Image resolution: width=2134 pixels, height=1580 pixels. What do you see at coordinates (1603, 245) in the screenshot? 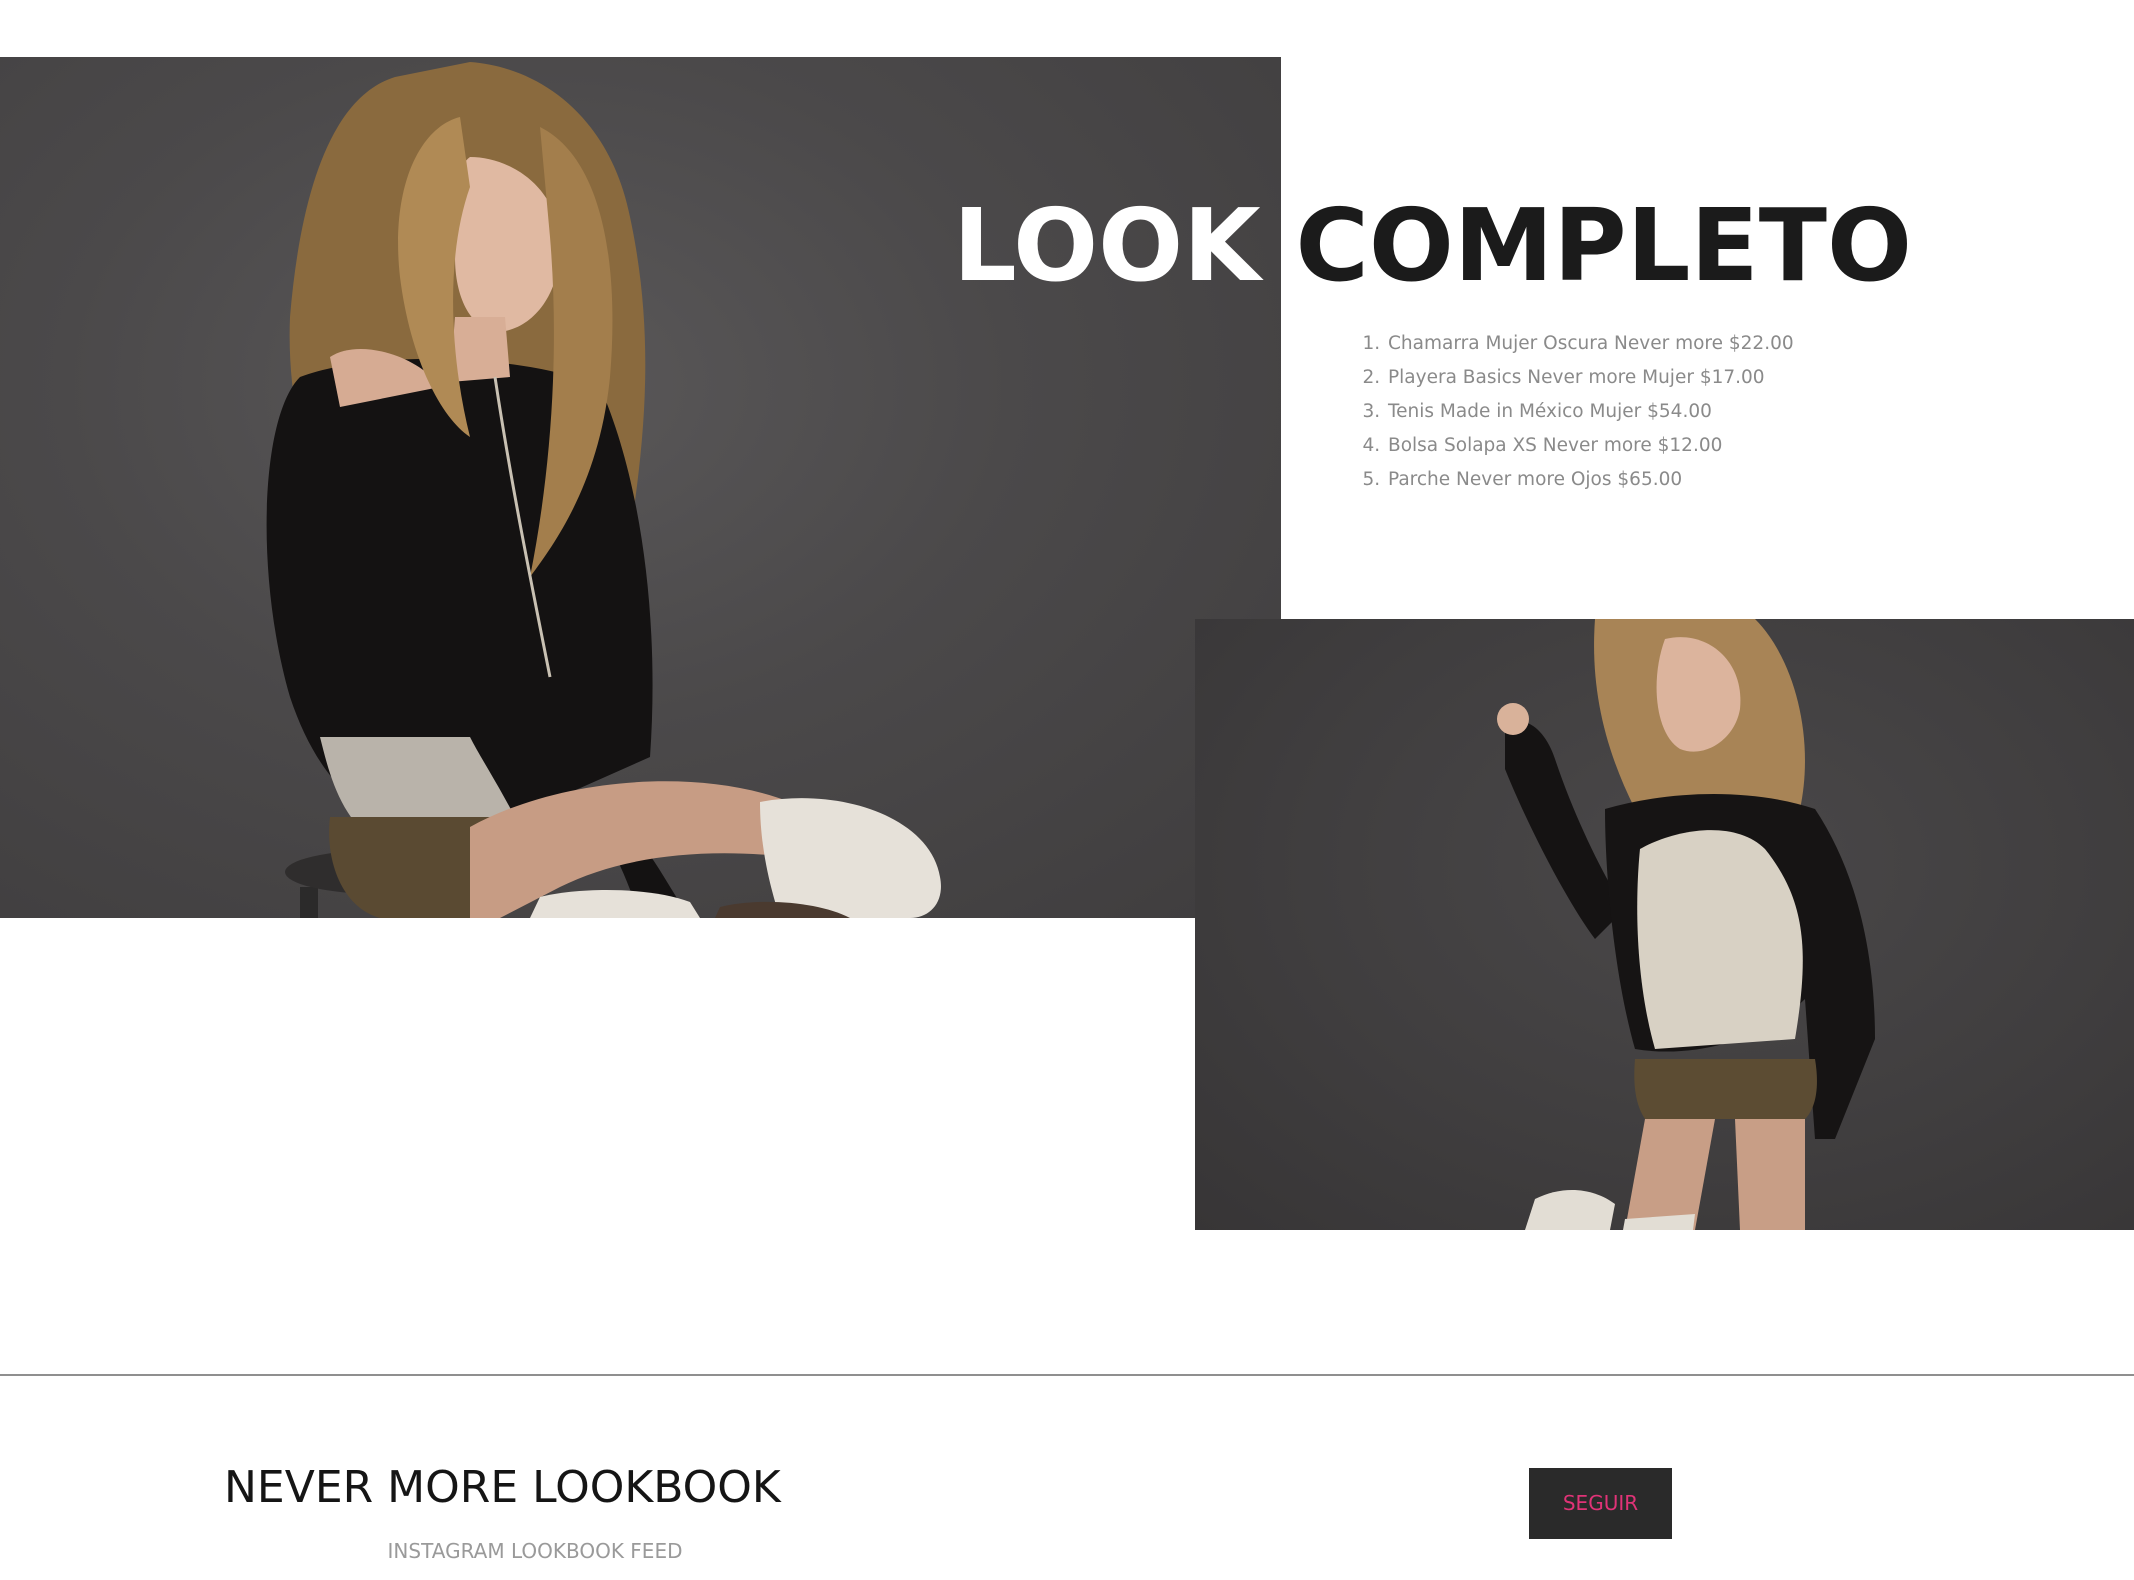
I see `heading-word-completo: COMPLETO` at bounding box center [1603, 245].